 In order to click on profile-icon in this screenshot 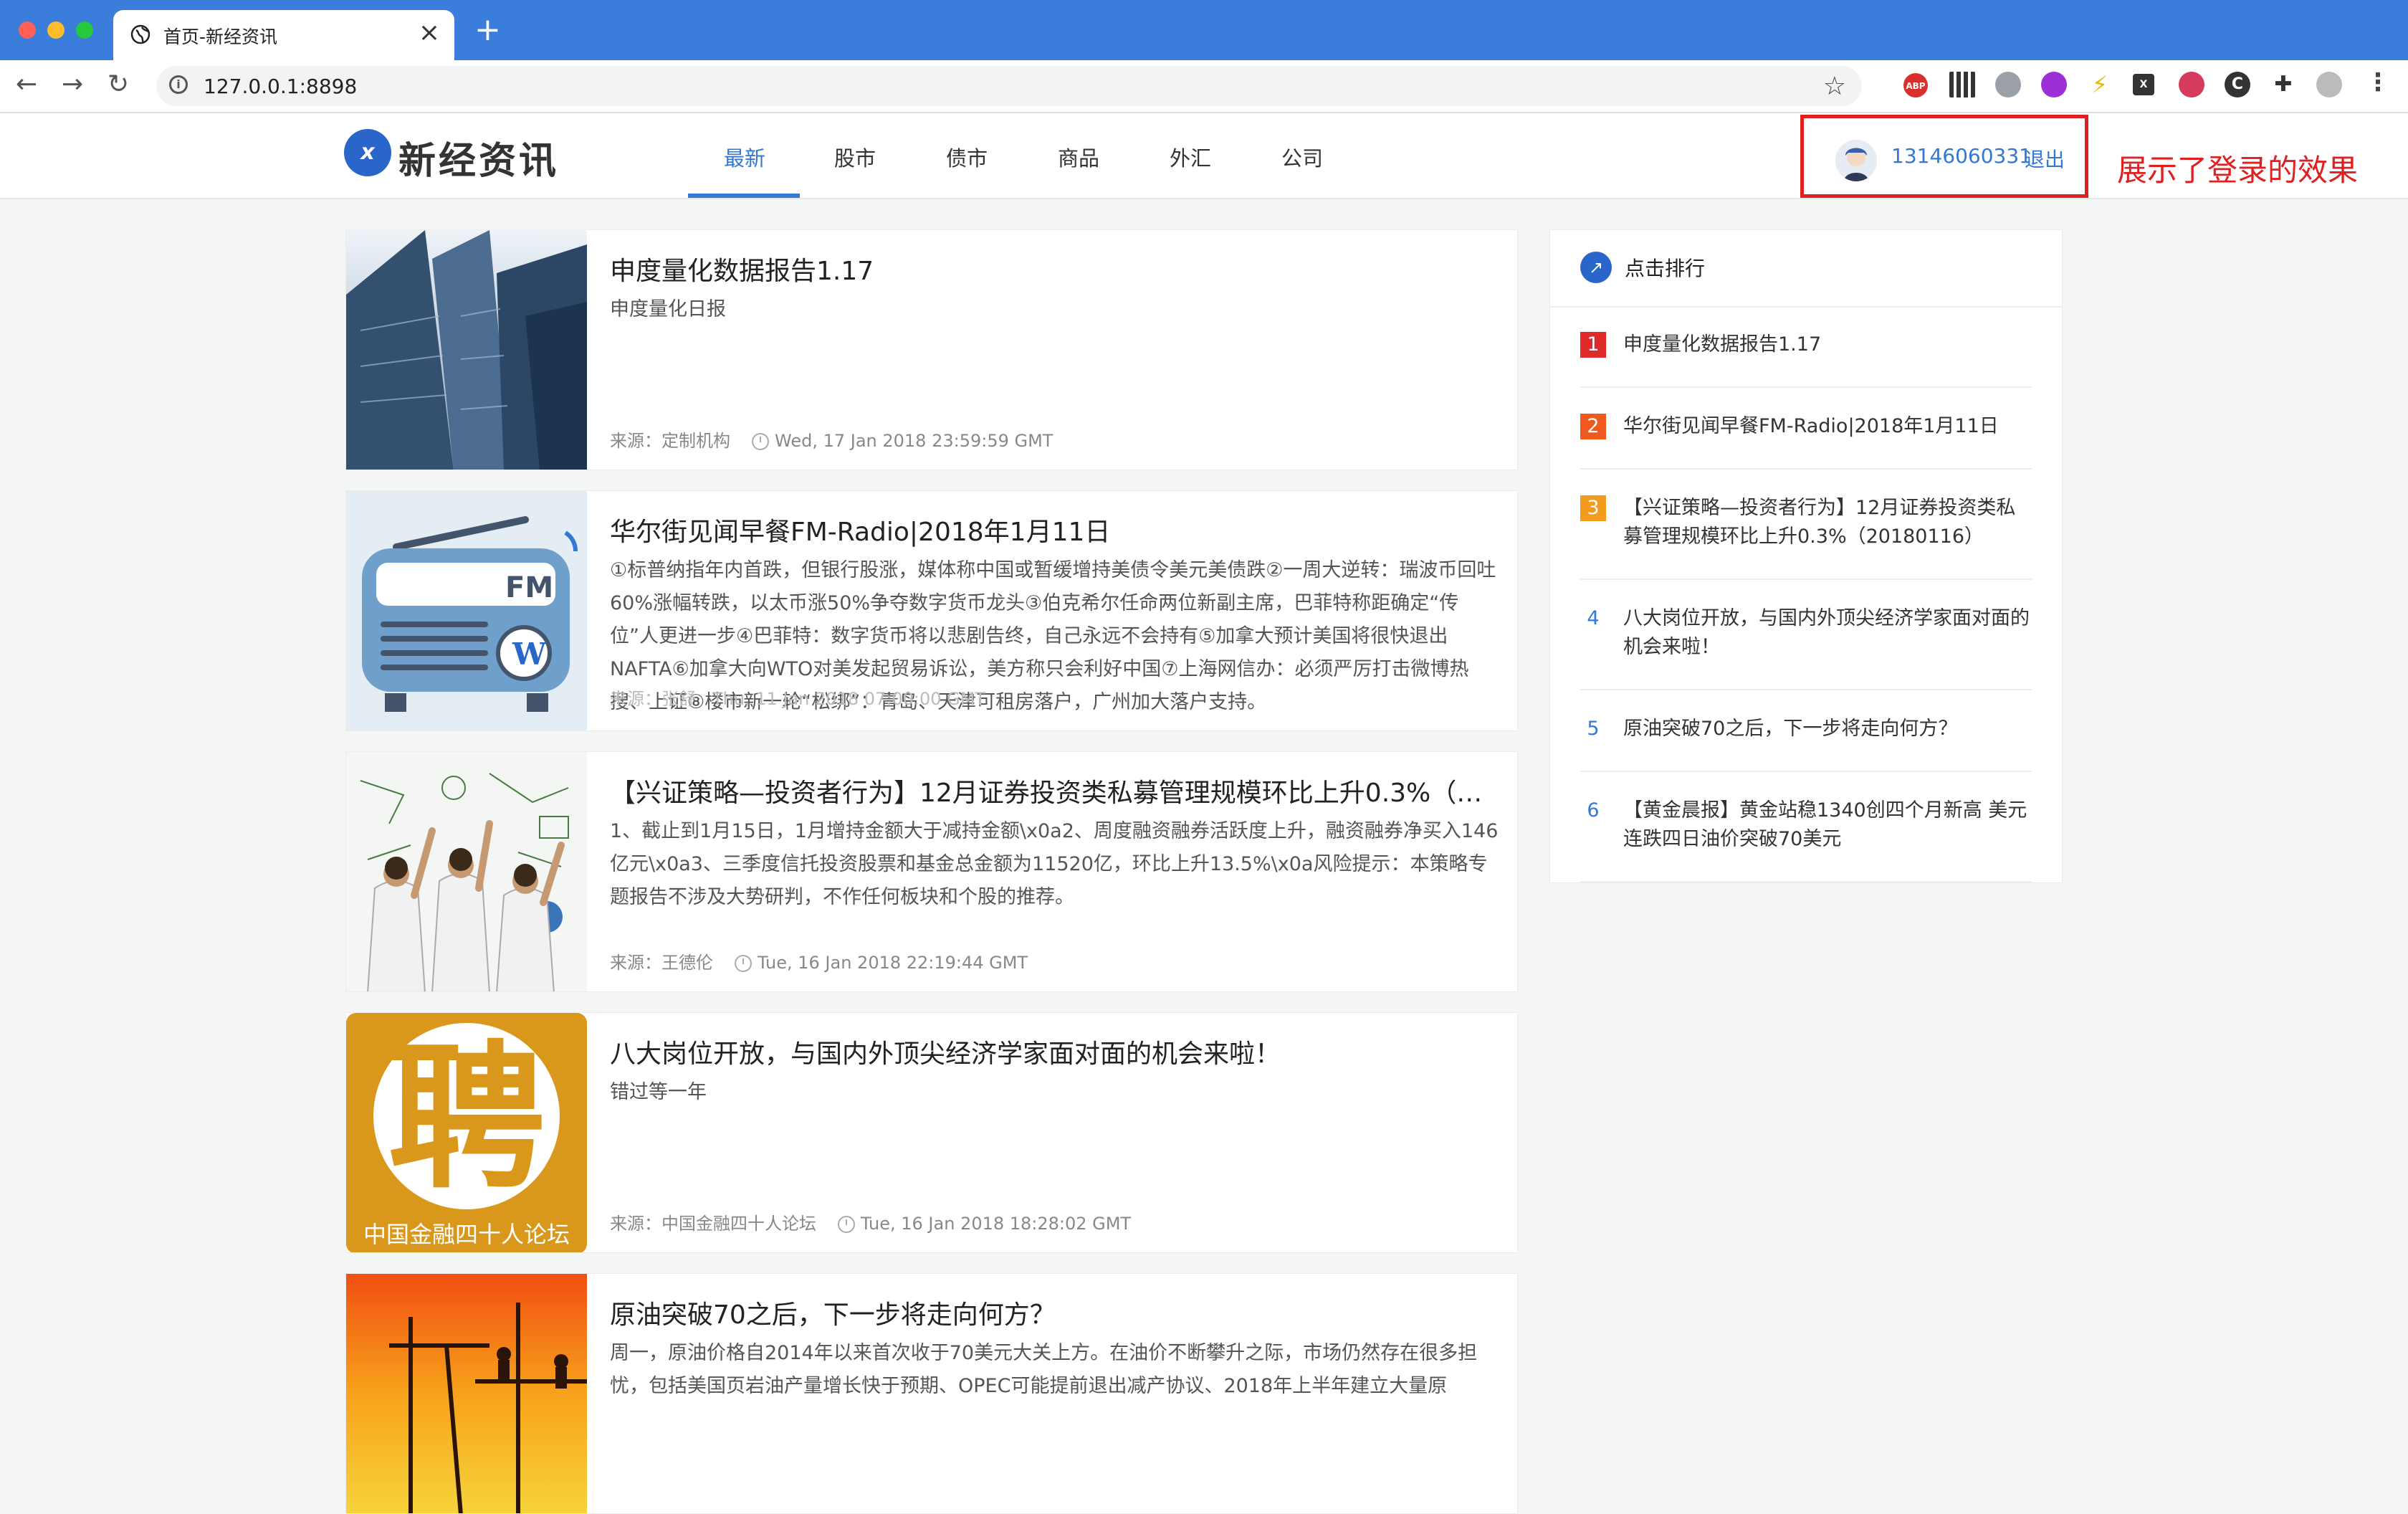, I will do `click(2329, 84)`.